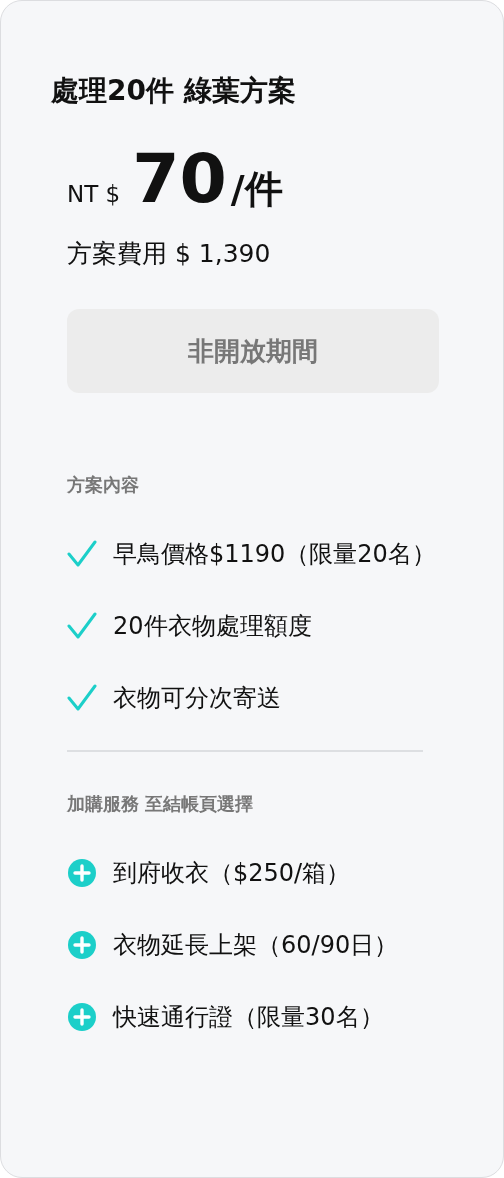  I want to click on section-heading: 方案內容, so click(103, 485).